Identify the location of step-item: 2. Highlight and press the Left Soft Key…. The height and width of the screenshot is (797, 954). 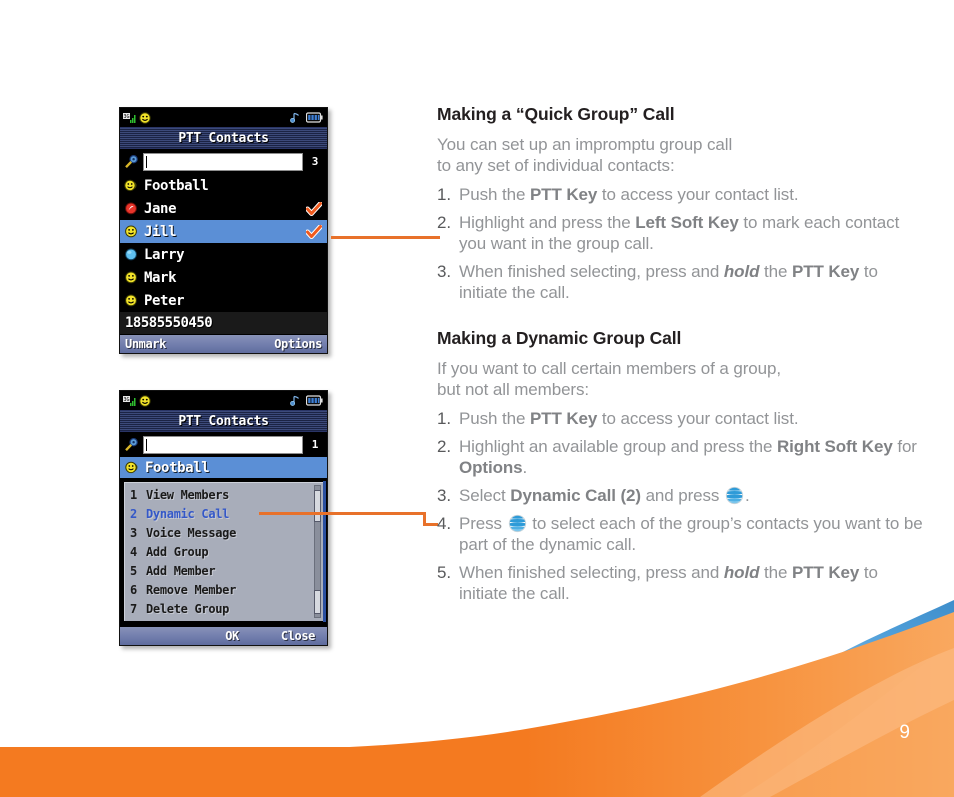
(680, 233).